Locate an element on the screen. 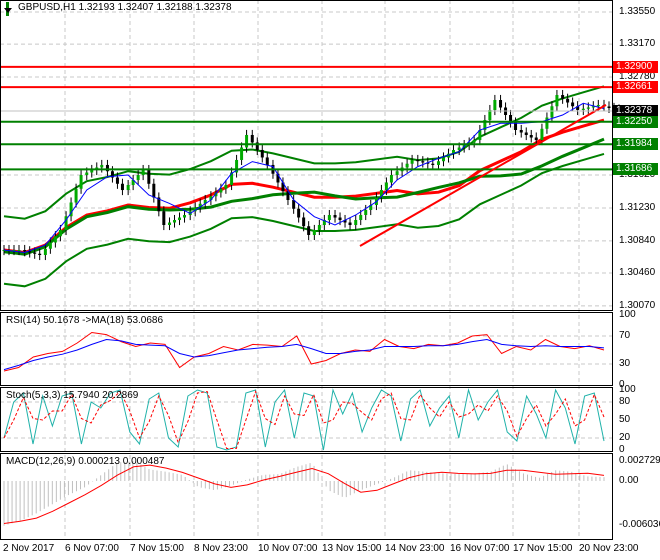 This screenshot has height=560, width=660. time-axis-label: 17 Nov 15:00 is located at coordinates (543, 548).